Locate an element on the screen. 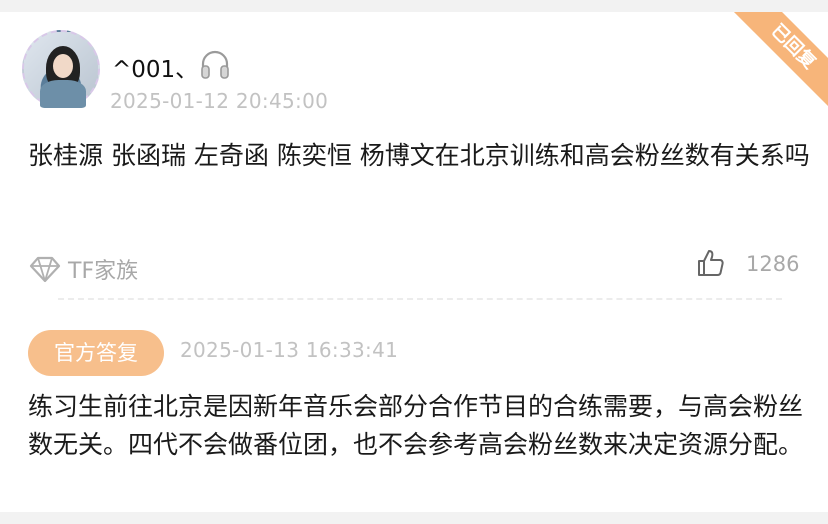  thumbs-up-icon is located at coordinates (711, 263).